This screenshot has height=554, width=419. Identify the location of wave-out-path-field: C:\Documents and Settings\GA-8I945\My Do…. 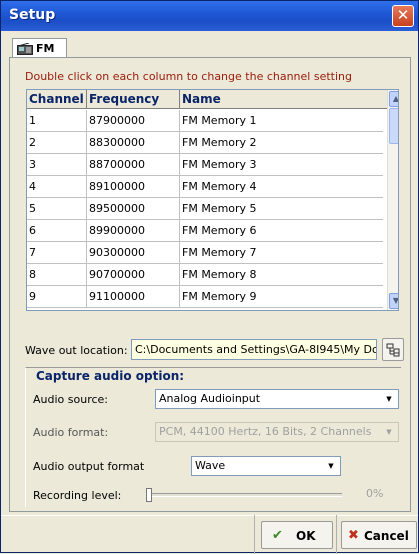
(254, 349).